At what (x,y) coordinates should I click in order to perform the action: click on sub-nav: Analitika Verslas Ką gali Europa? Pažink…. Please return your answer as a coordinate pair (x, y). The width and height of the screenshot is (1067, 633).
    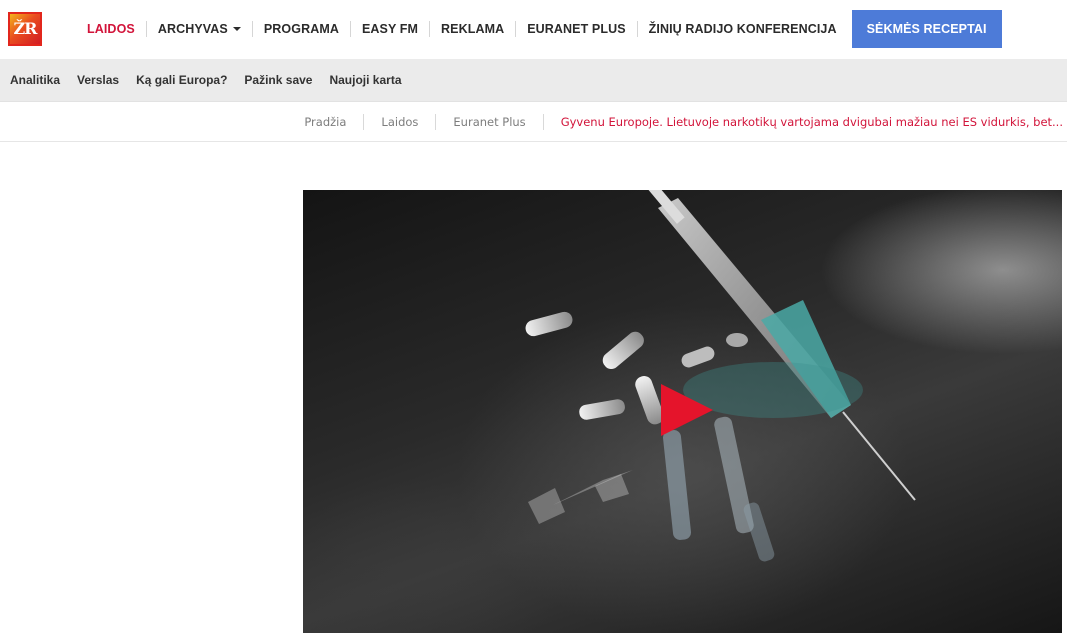
    Looking at the image, I should click on (533, 80).